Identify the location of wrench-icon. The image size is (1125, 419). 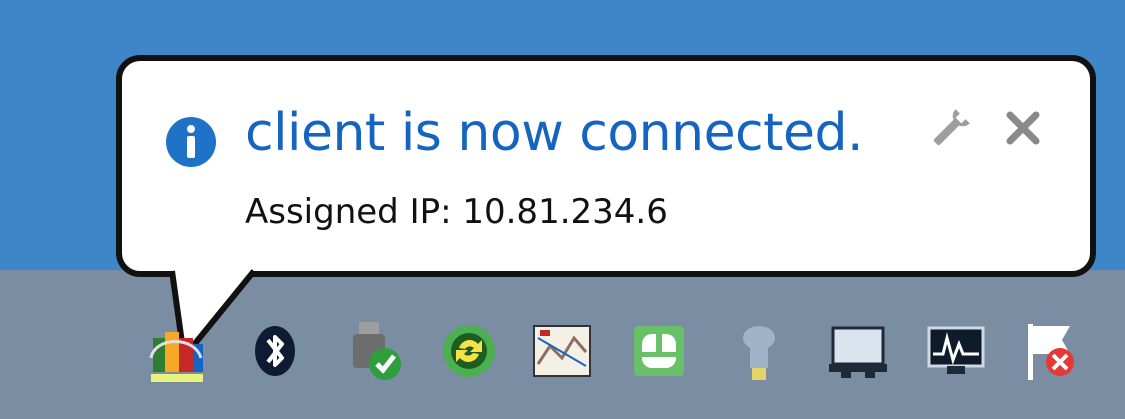
(950, 129).